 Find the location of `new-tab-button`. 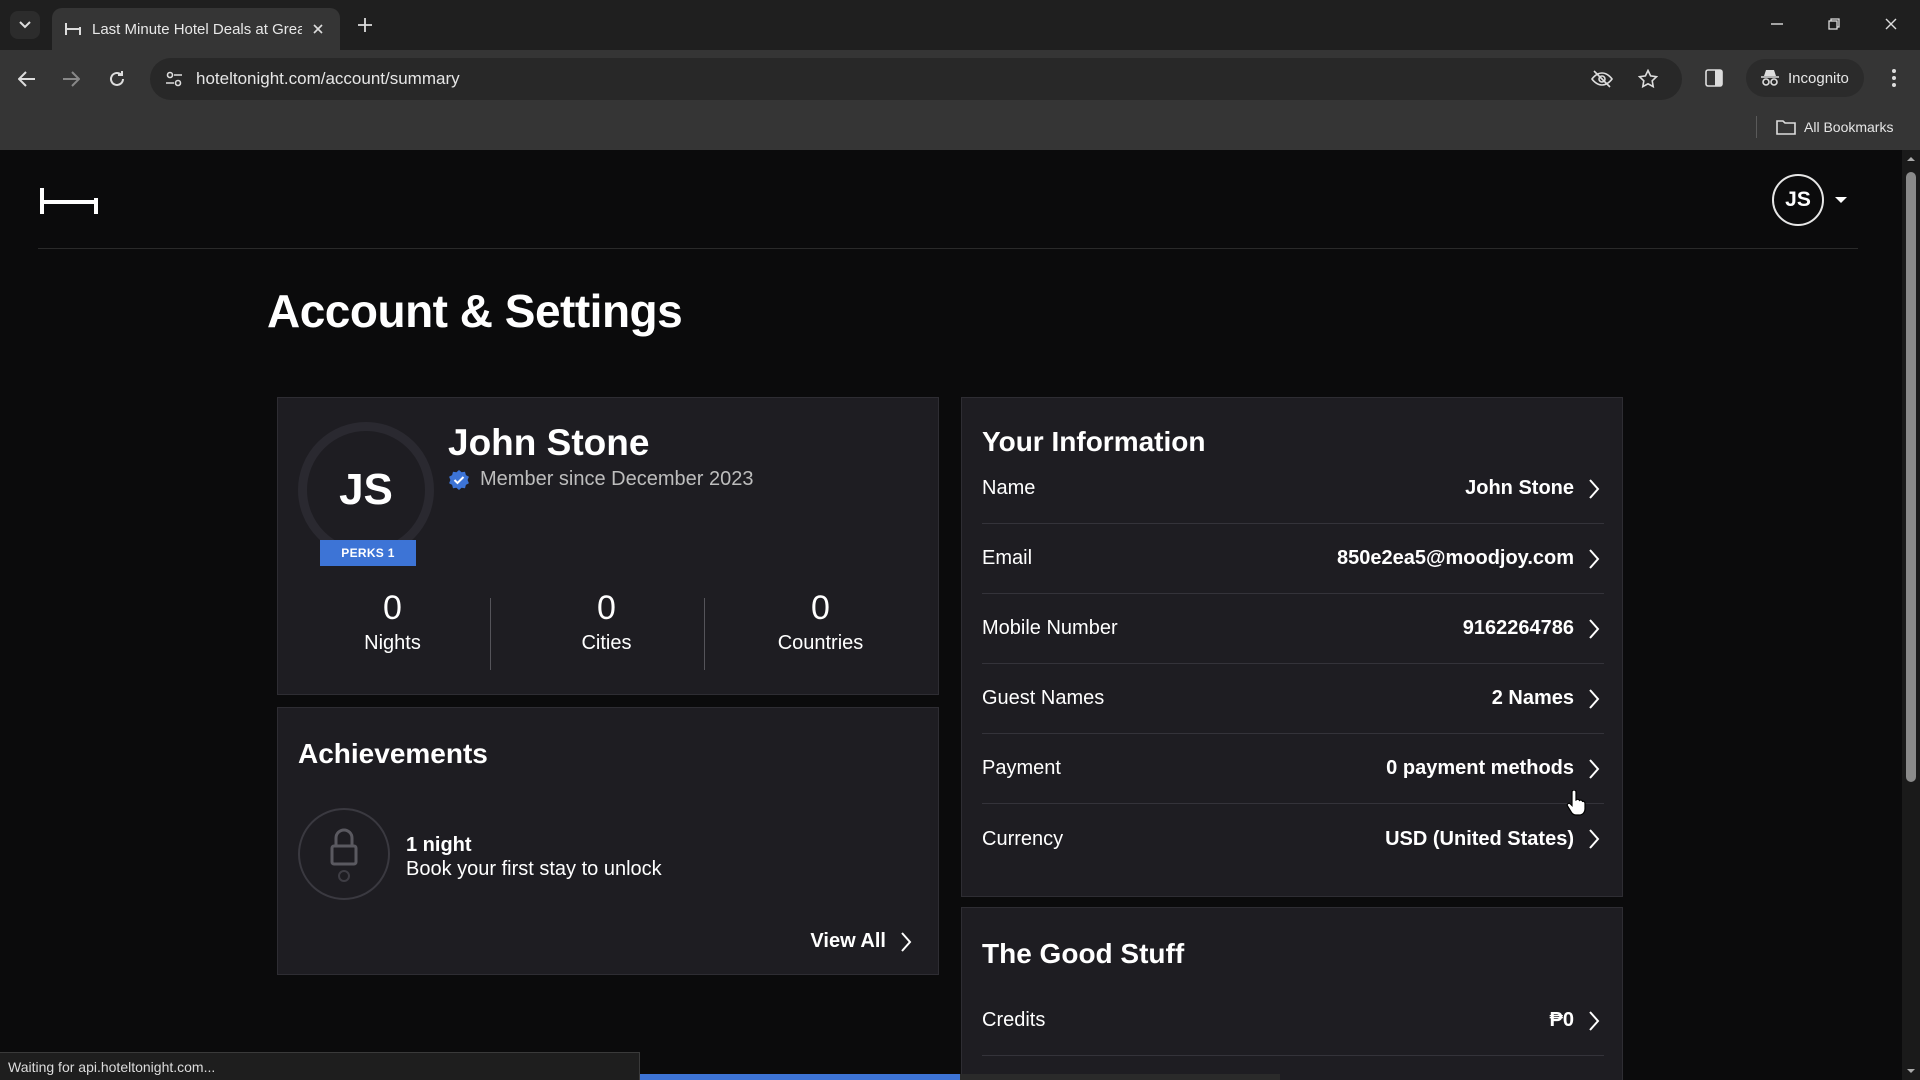

new-tab-button is located at coordinates (365, 25).